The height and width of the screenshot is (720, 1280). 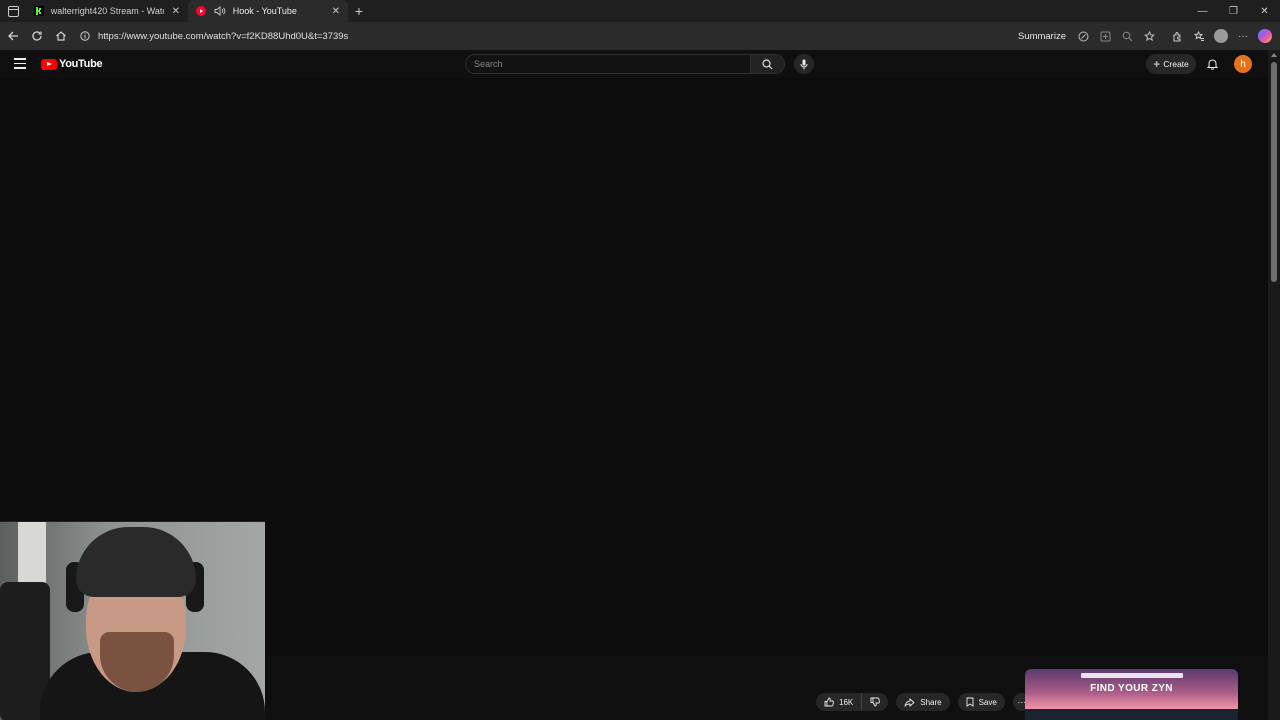 I want to click on voice-search-button, so click(x=804, y=64).